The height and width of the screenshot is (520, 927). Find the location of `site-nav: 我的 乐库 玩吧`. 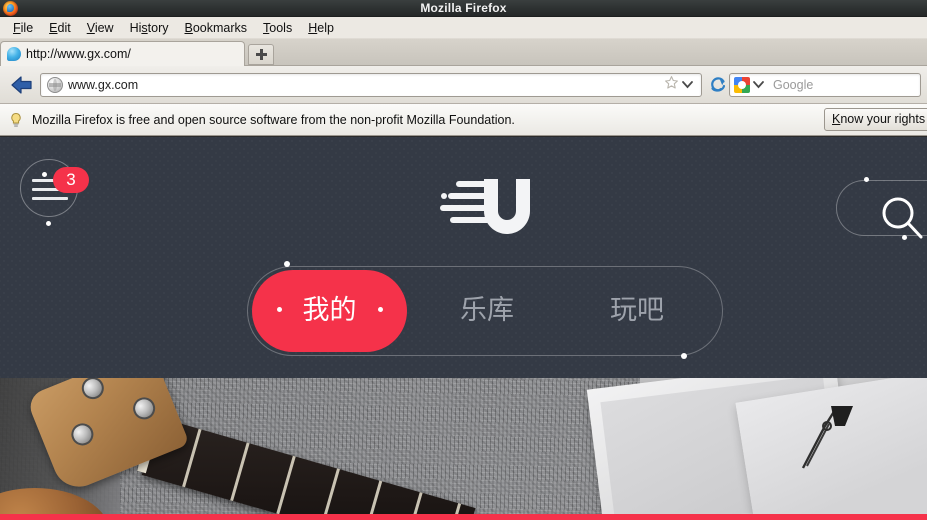

site-nav: 我的 乐库 玩吧 is located at coordinates (485, 310).